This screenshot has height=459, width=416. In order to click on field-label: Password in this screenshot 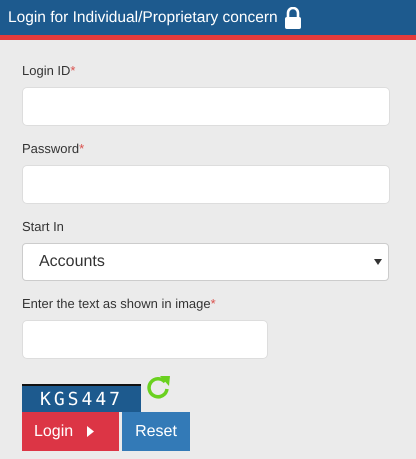, I will do `click(51, 148)`.